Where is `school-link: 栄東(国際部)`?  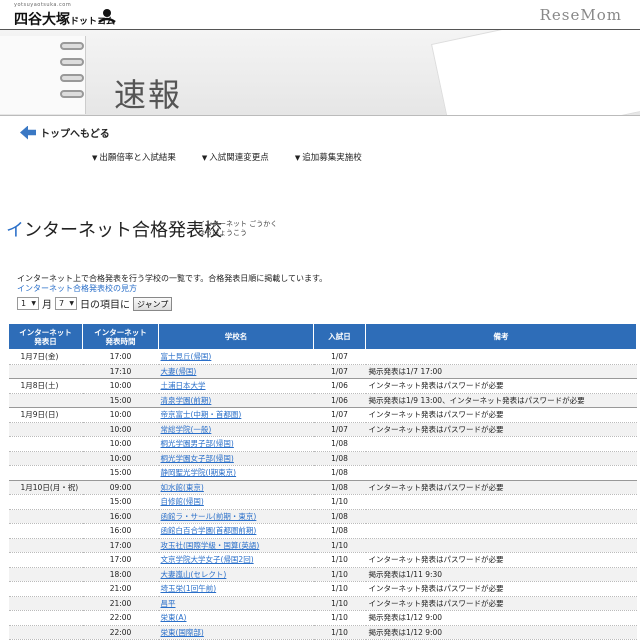
school-link: 栄東(国際部) is located at coordinates (182, 632).